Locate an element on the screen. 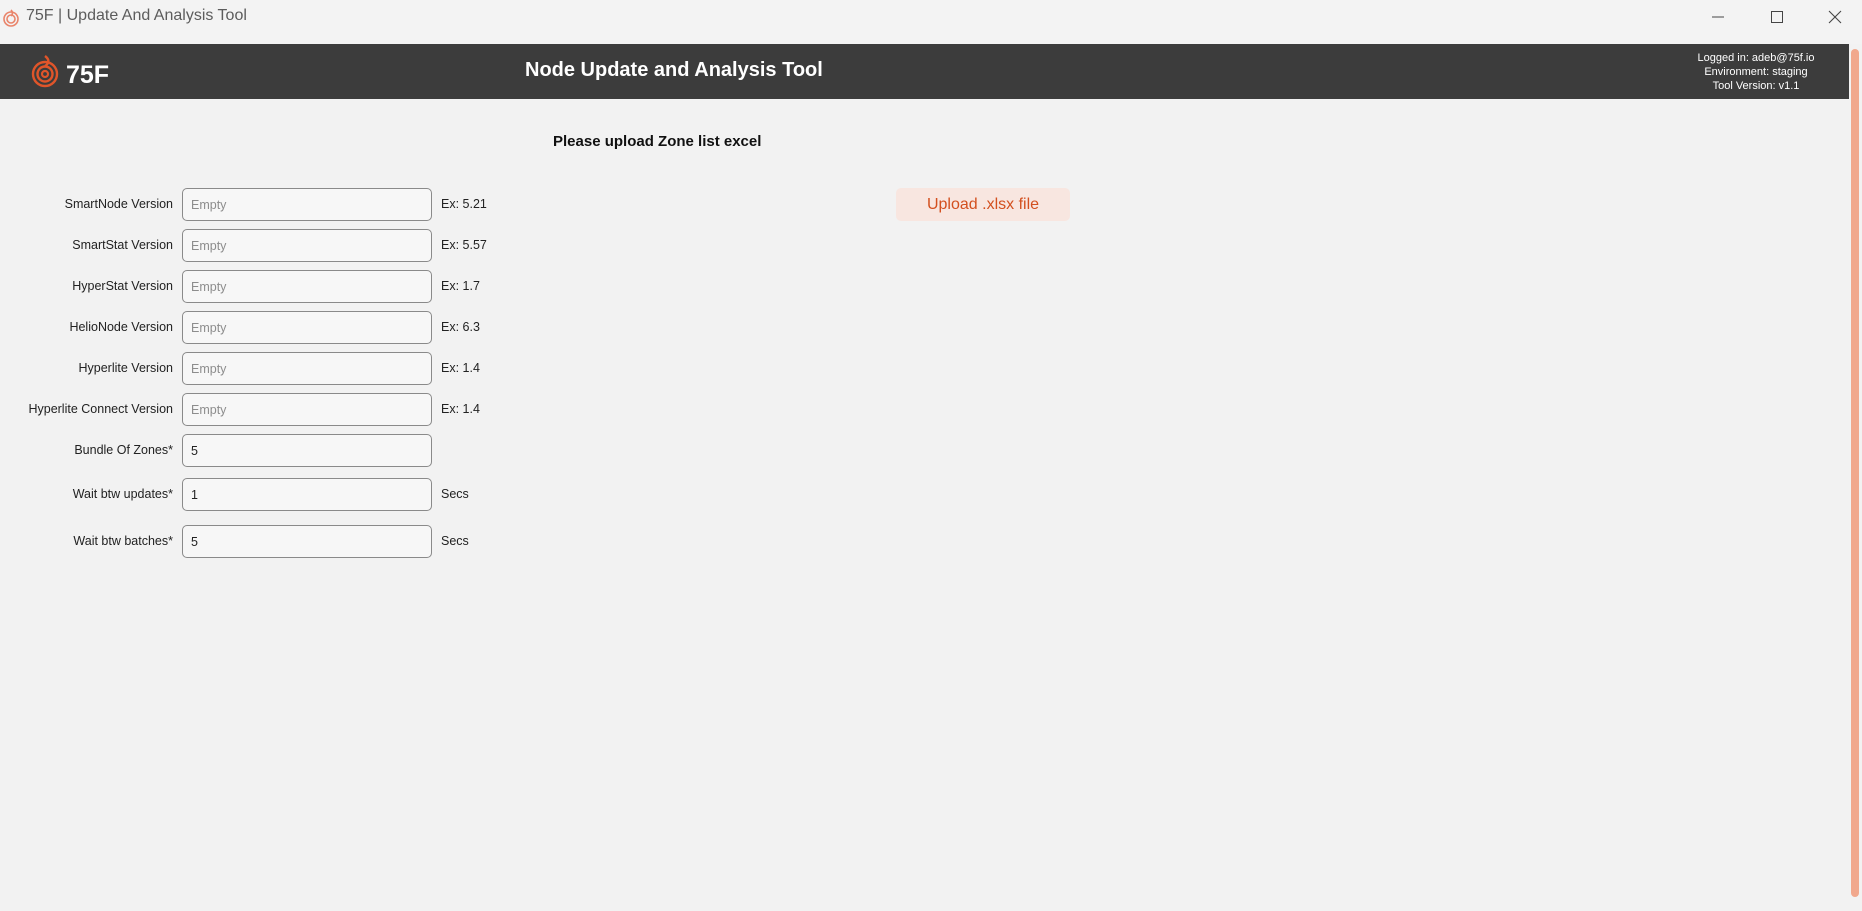  bundle-of-zones-input is located at coordinates (307, 450).